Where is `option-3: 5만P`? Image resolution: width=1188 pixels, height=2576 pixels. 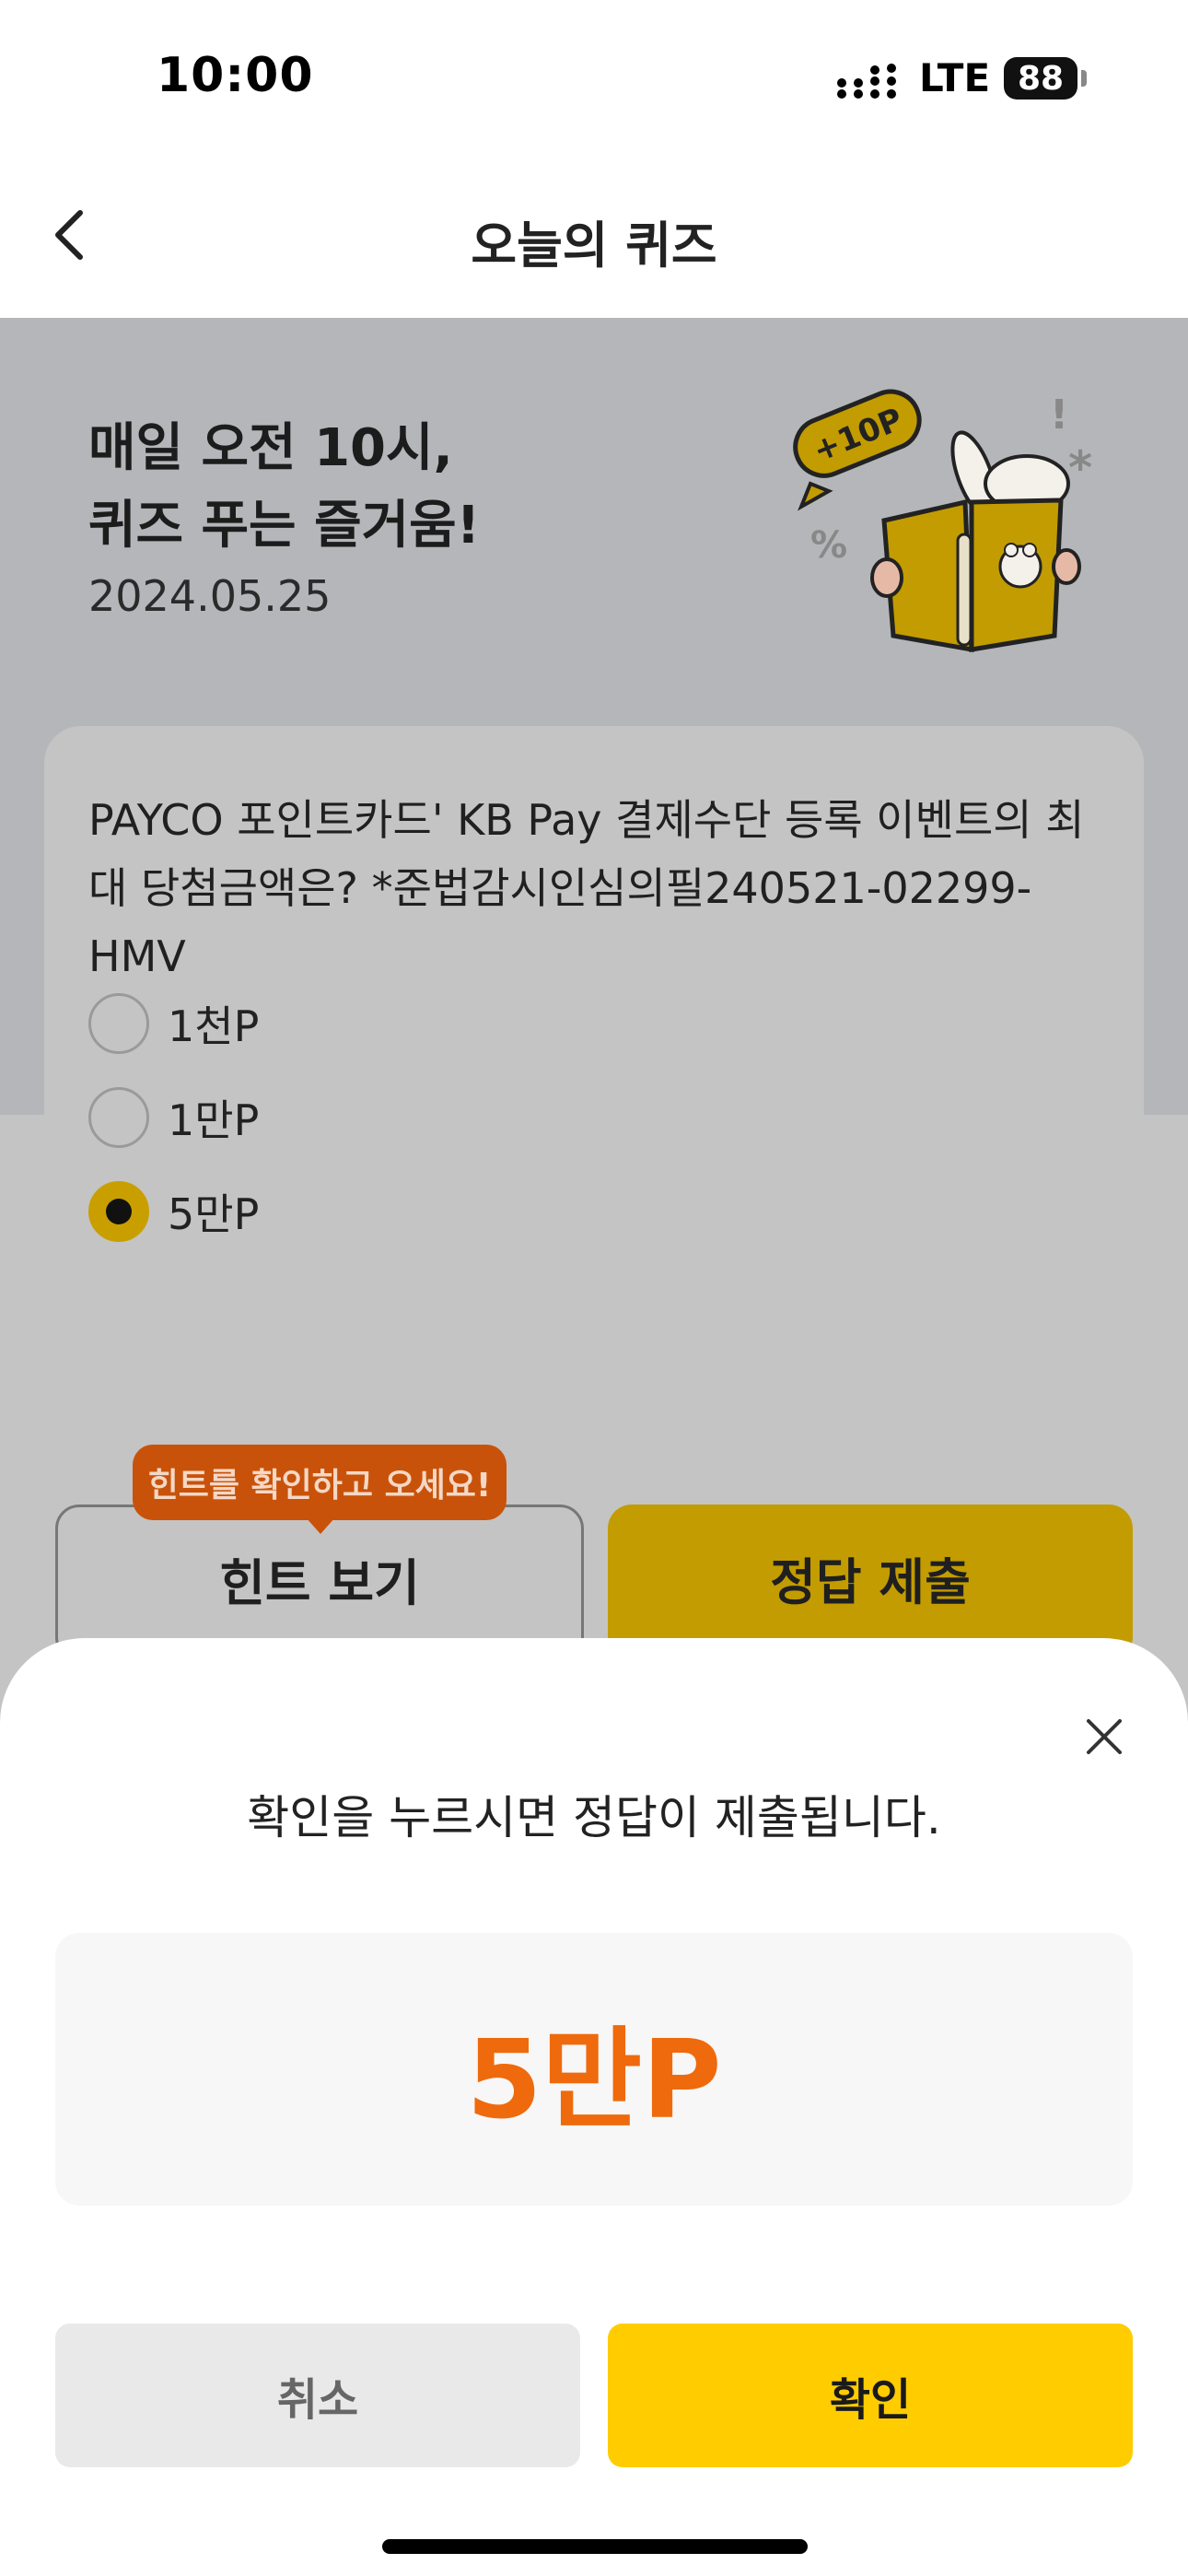
option-3: 5만P is located at coordinates (173, 1212).